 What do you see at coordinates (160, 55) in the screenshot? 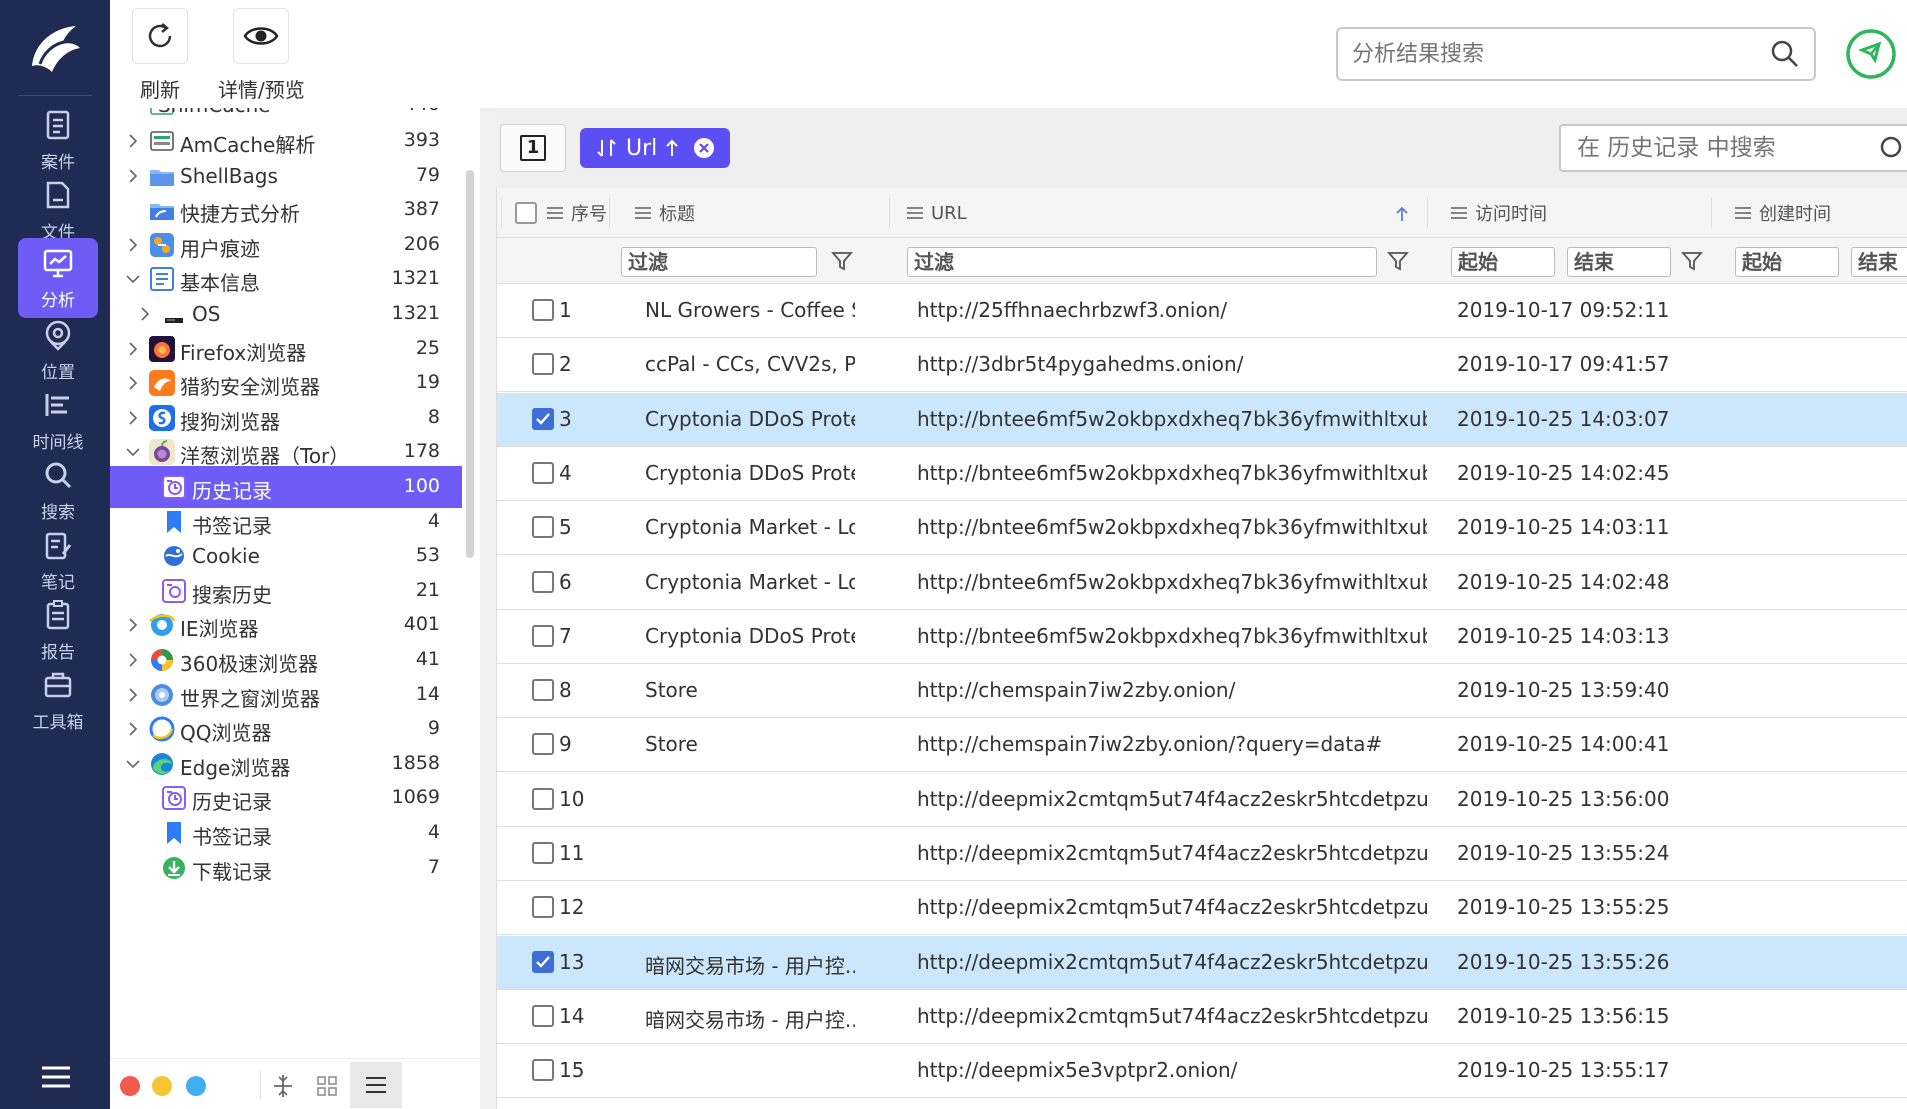
I see `refresh-button: 刷新` at bounding box center [160, 55].